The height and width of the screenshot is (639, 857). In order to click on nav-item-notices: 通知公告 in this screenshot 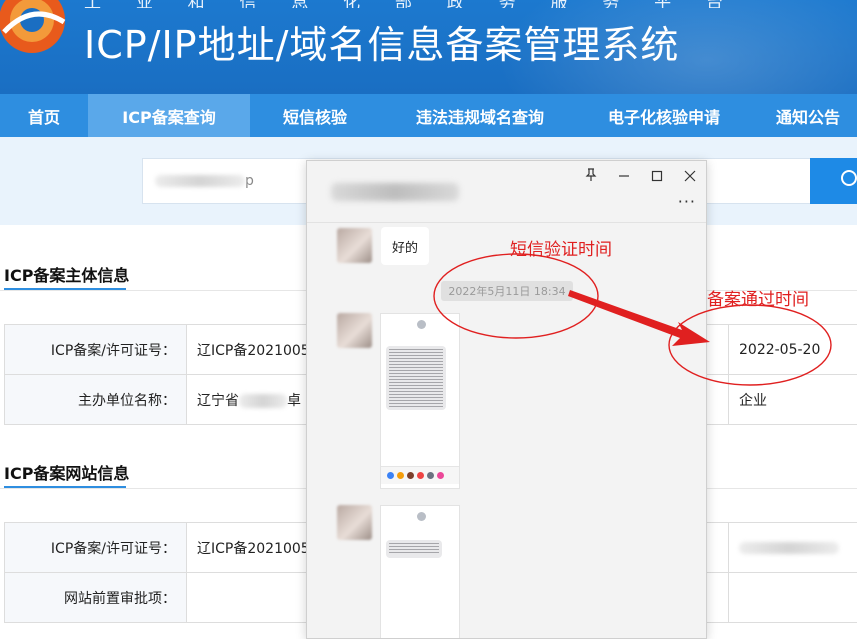, I will do `click(802, 115)`.